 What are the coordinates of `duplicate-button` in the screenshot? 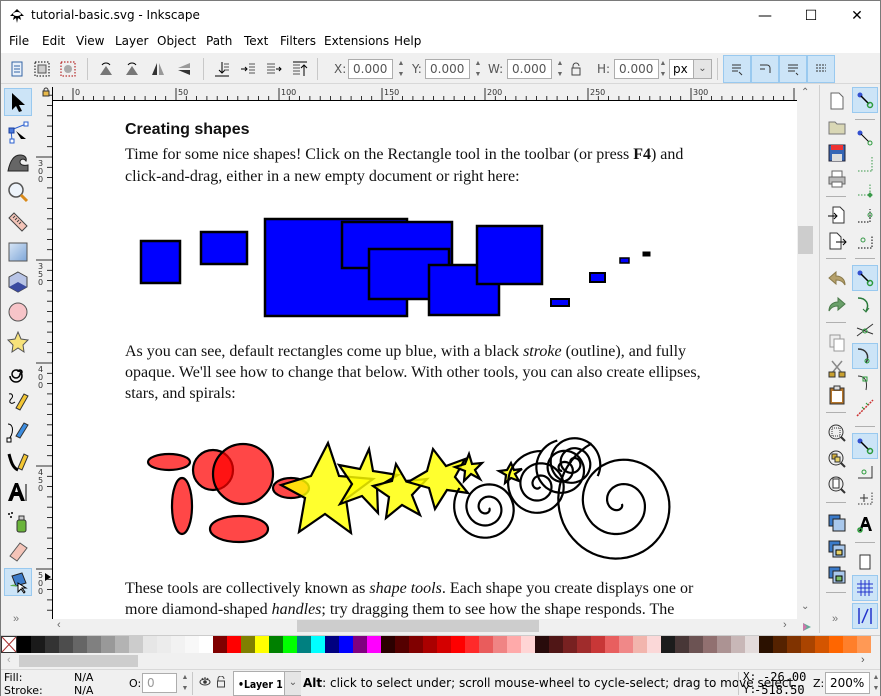 It's located at (837, 523).